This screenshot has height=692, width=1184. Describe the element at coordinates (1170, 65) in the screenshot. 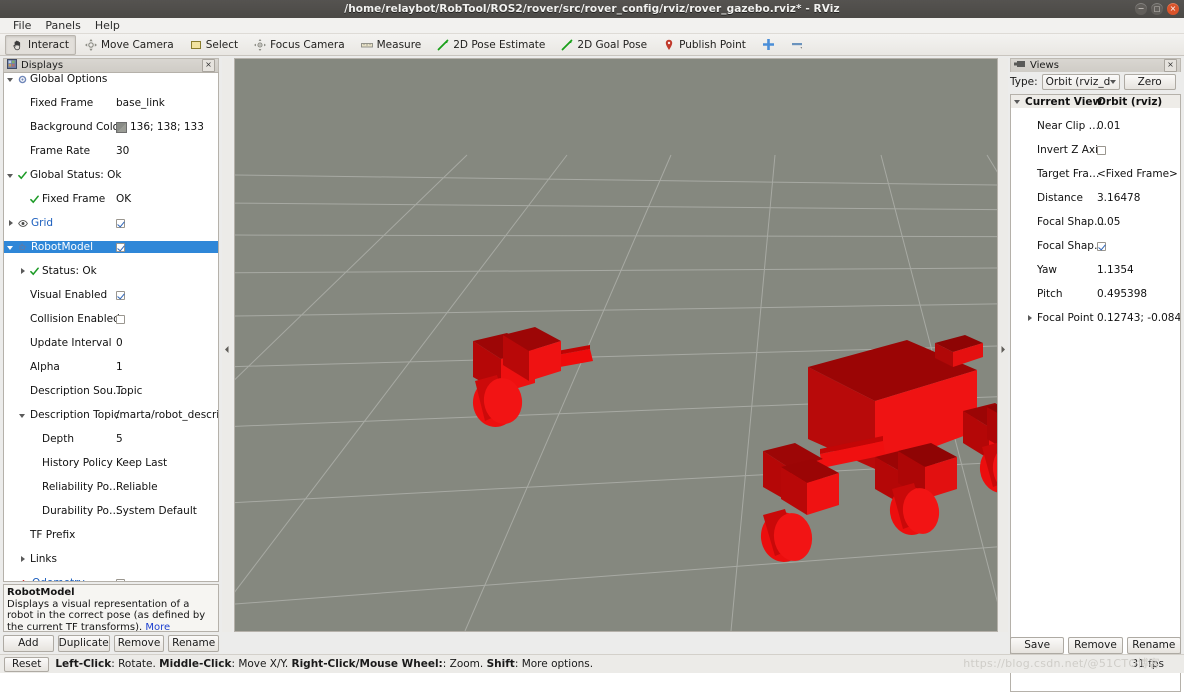

I see `views-panel-close-icon: ×` at that location.